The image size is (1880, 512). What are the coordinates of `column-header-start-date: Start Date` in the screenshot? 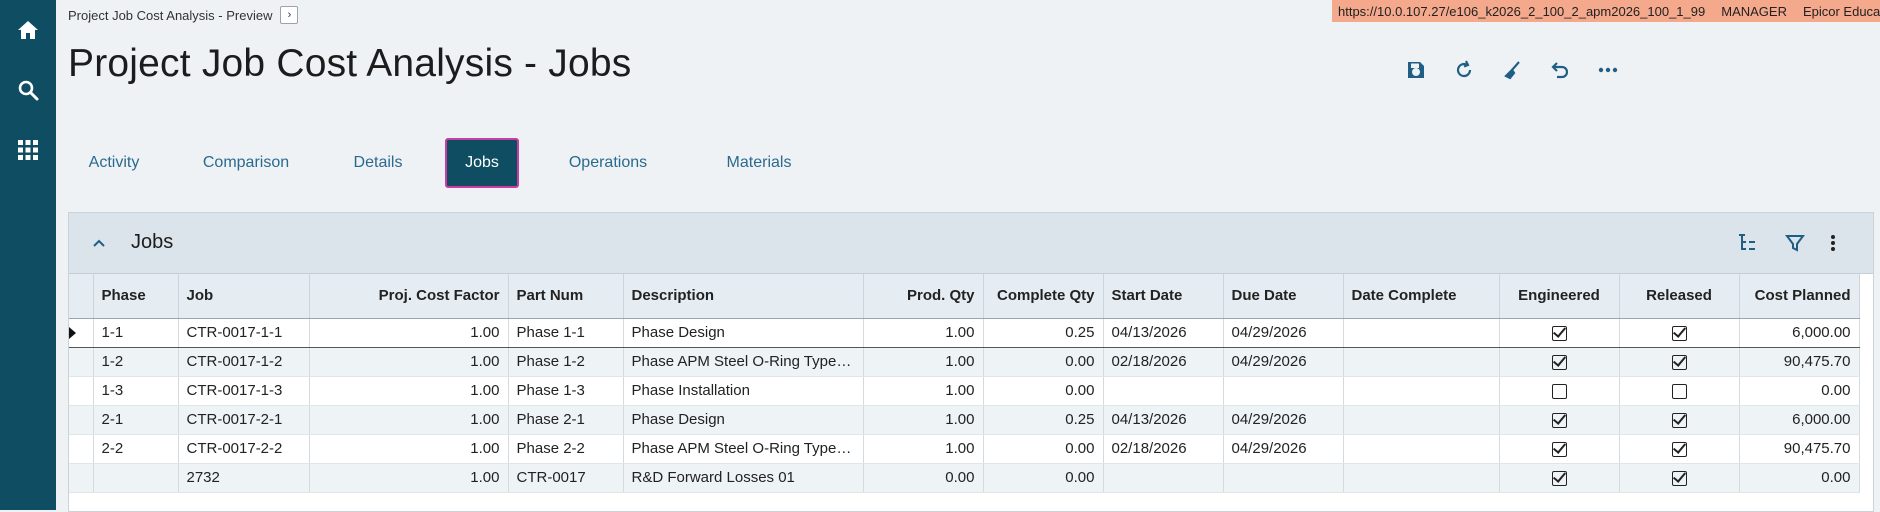 It's located at (1163, 296).